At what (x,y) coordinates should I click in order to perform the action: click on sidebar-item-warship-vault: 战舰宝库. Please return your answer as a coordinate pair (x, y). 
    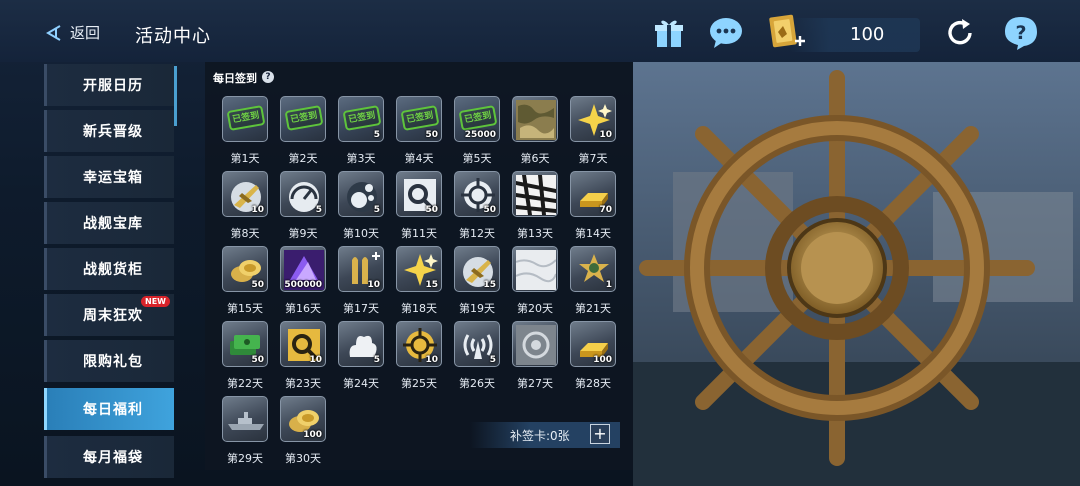
    Looking at the image, I should click on (109, 223).